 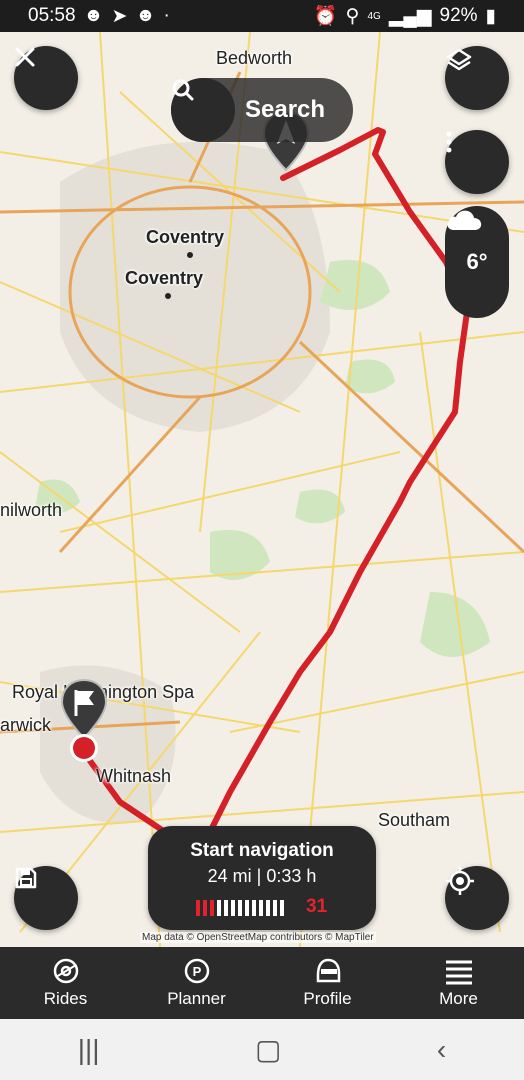 I want to click on bottom-navigation: Rides P Planner Profile More, so click(x=262, y=983).